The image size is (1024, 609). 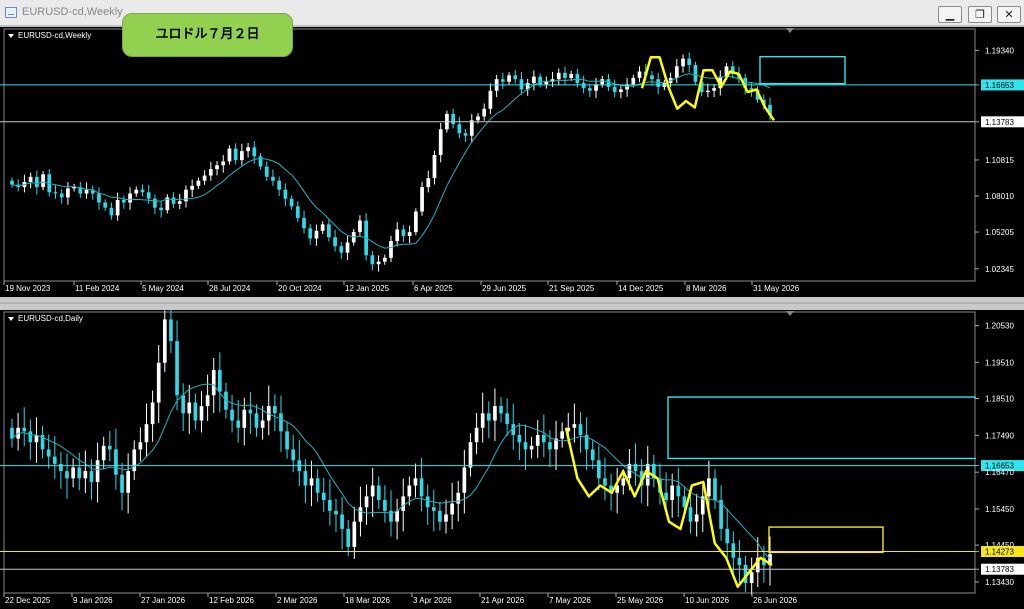 I want to click on price-axis-label: 1.05205, so click(x=999, y=232).